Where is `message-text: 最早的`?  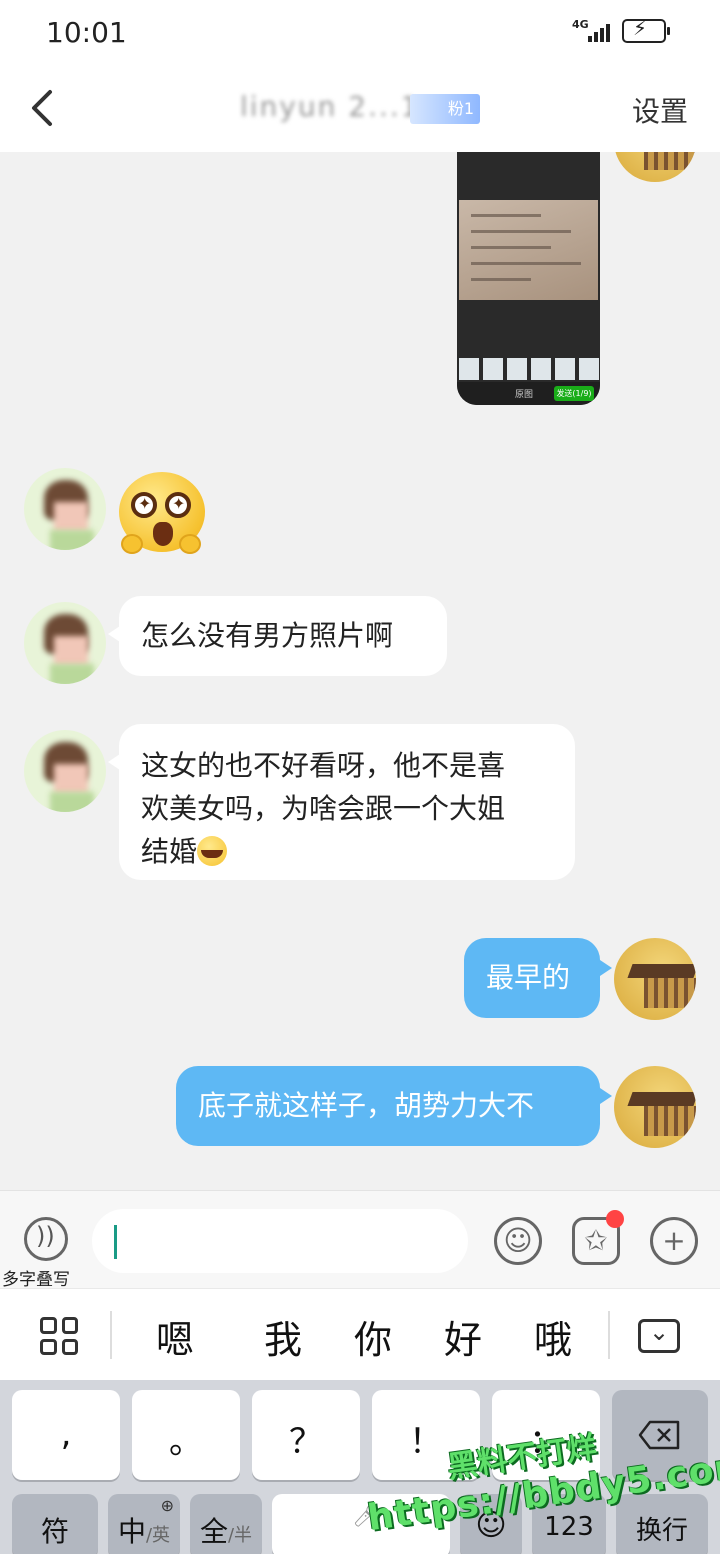
message-text: 最早的 is located at coordinates (528, 977).